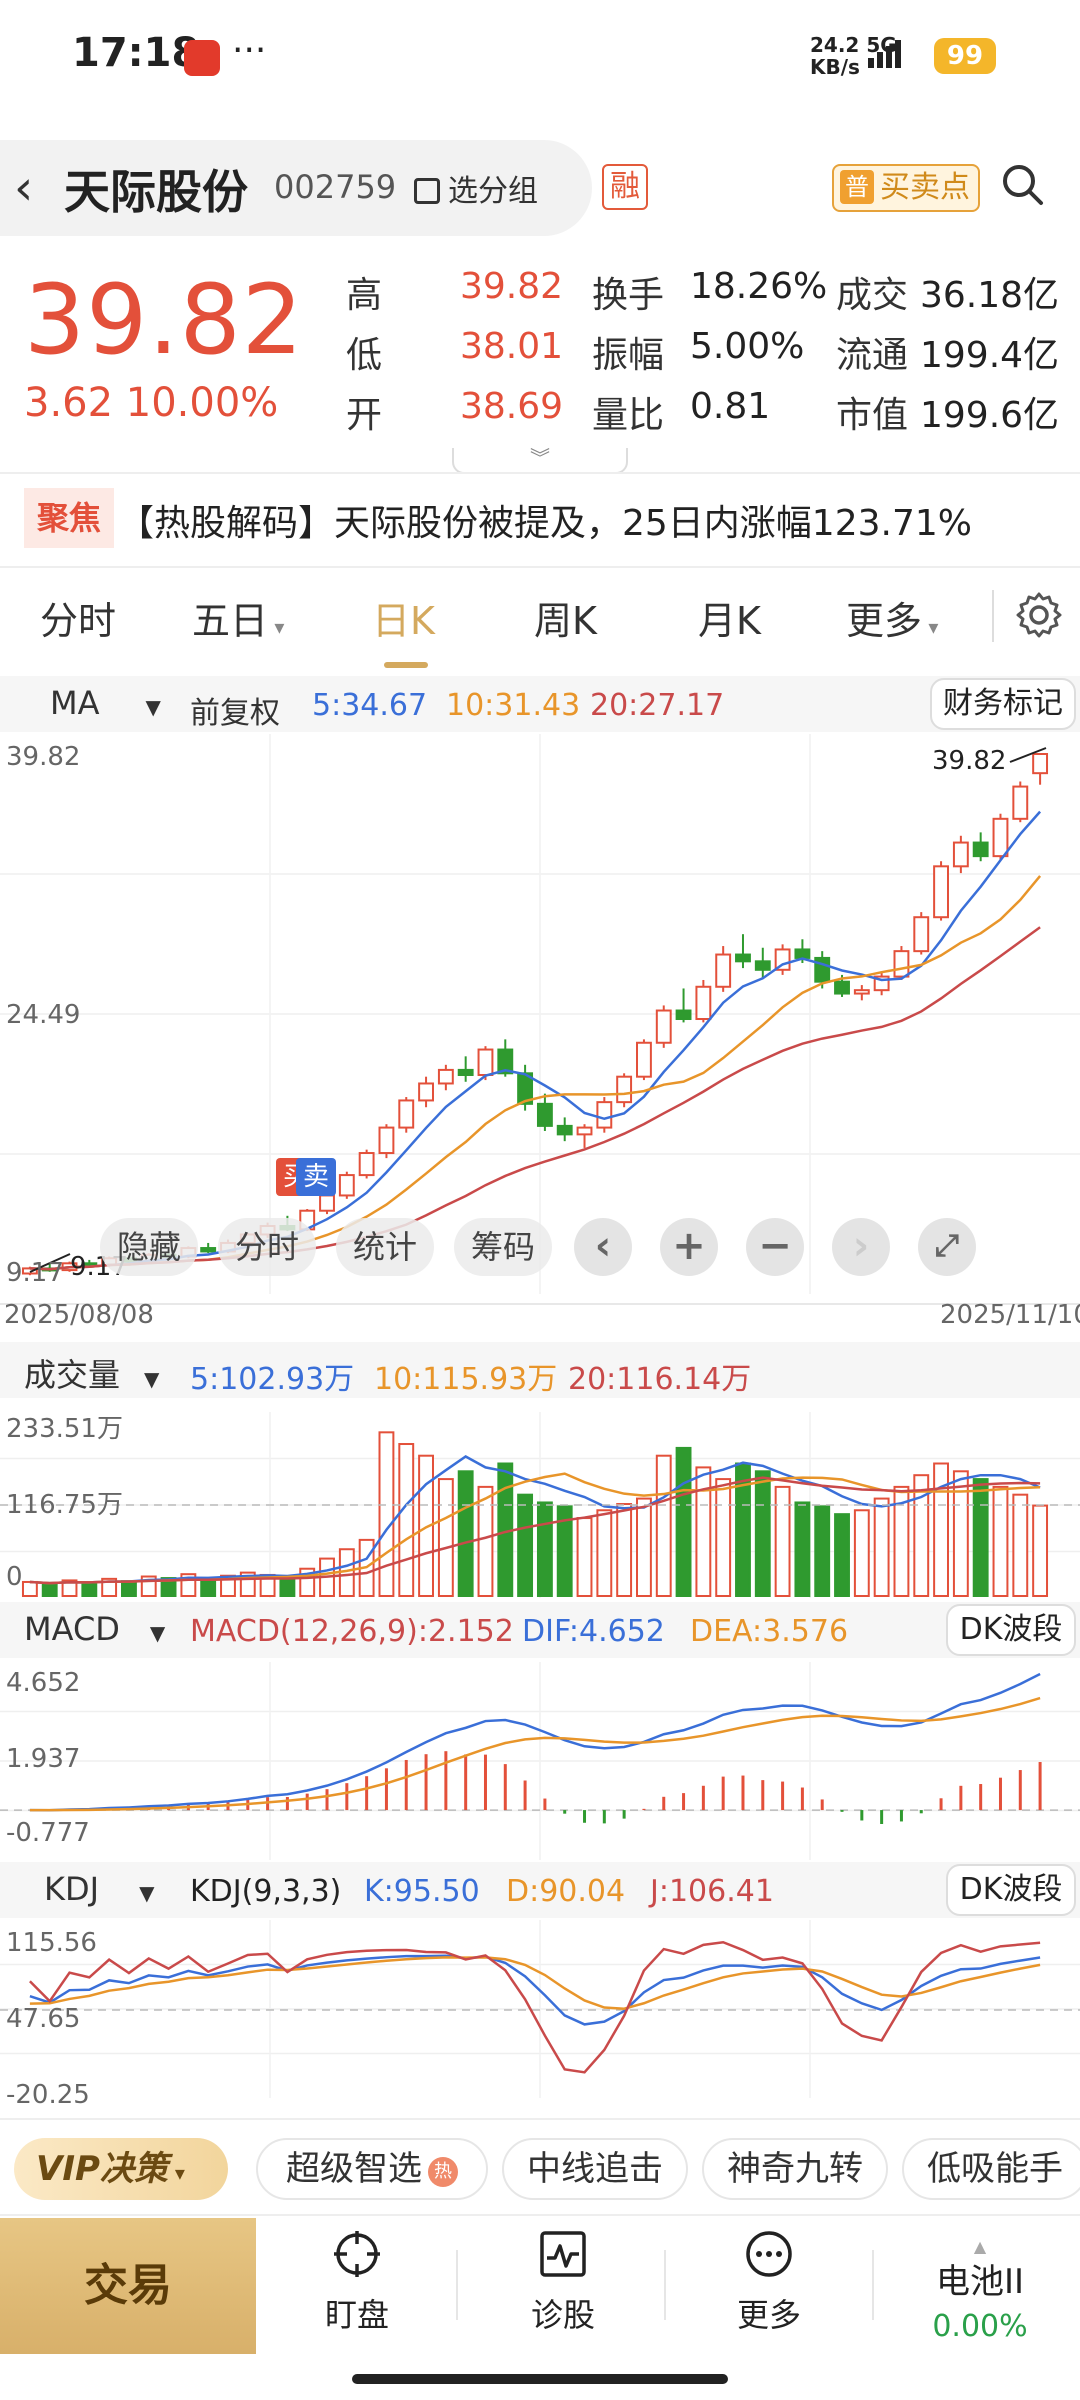 The width and height of the screenshot is (1080, 2400). I want to click on zoom-in-icon: +, so click(689, 1247).